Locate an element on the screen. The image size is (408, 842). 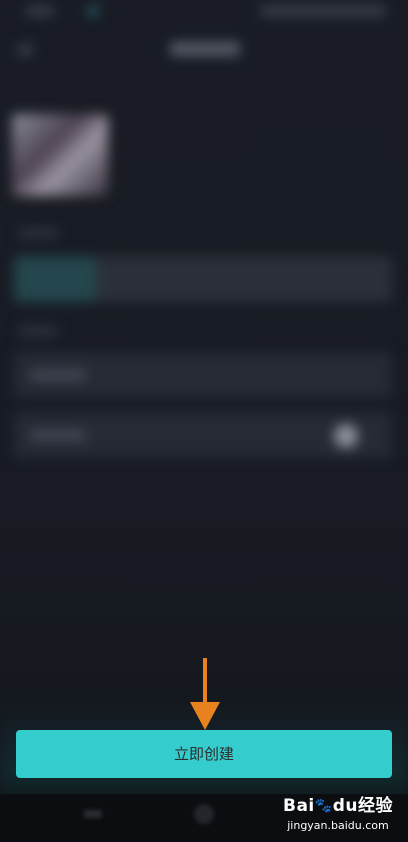
status-indicators is located at coordinates (323, 11).